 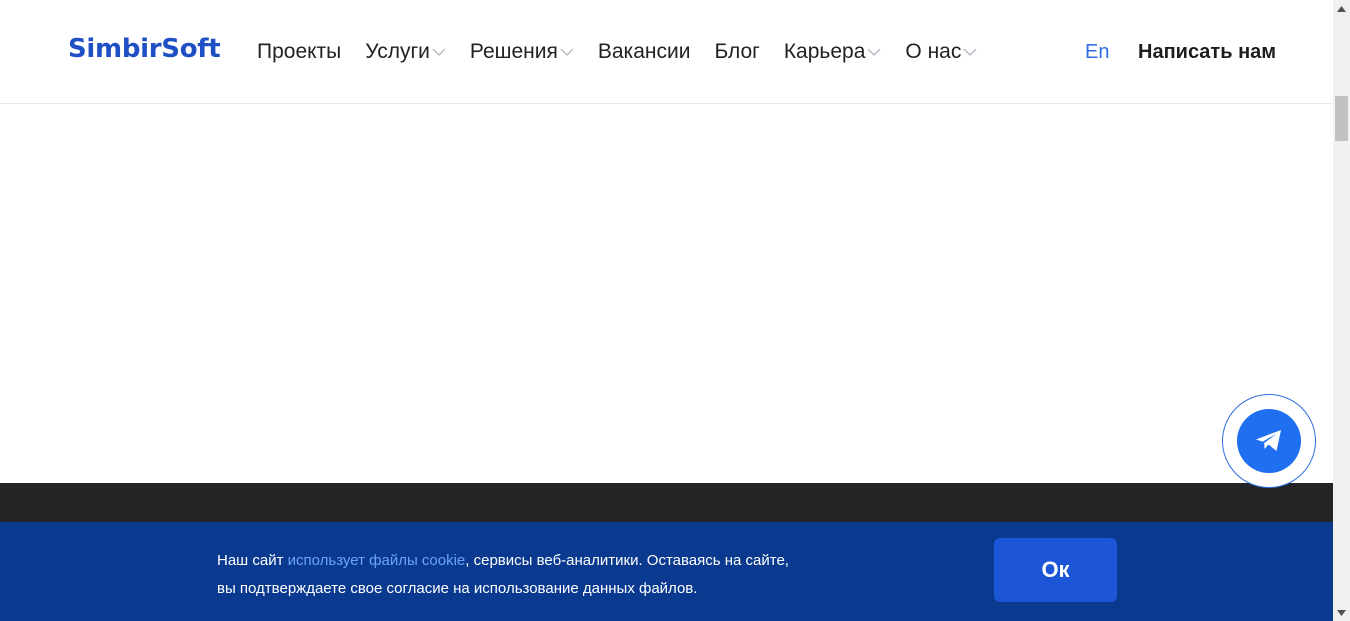 I want to click on nav-item-label: О нас, so click(x=933, y=51).